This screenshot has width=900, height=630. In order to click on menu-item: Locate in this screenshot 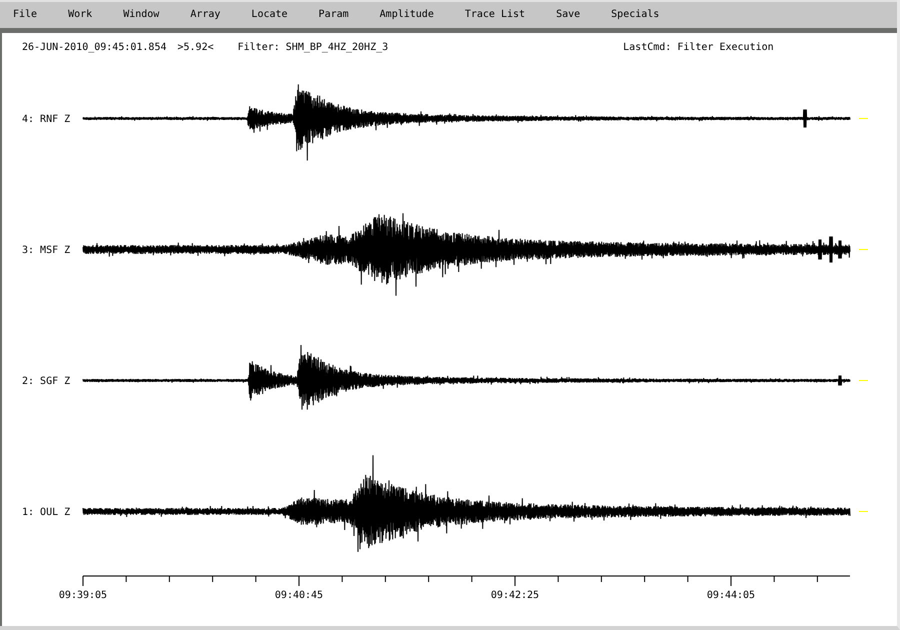, I will do `click(269, 15)`.